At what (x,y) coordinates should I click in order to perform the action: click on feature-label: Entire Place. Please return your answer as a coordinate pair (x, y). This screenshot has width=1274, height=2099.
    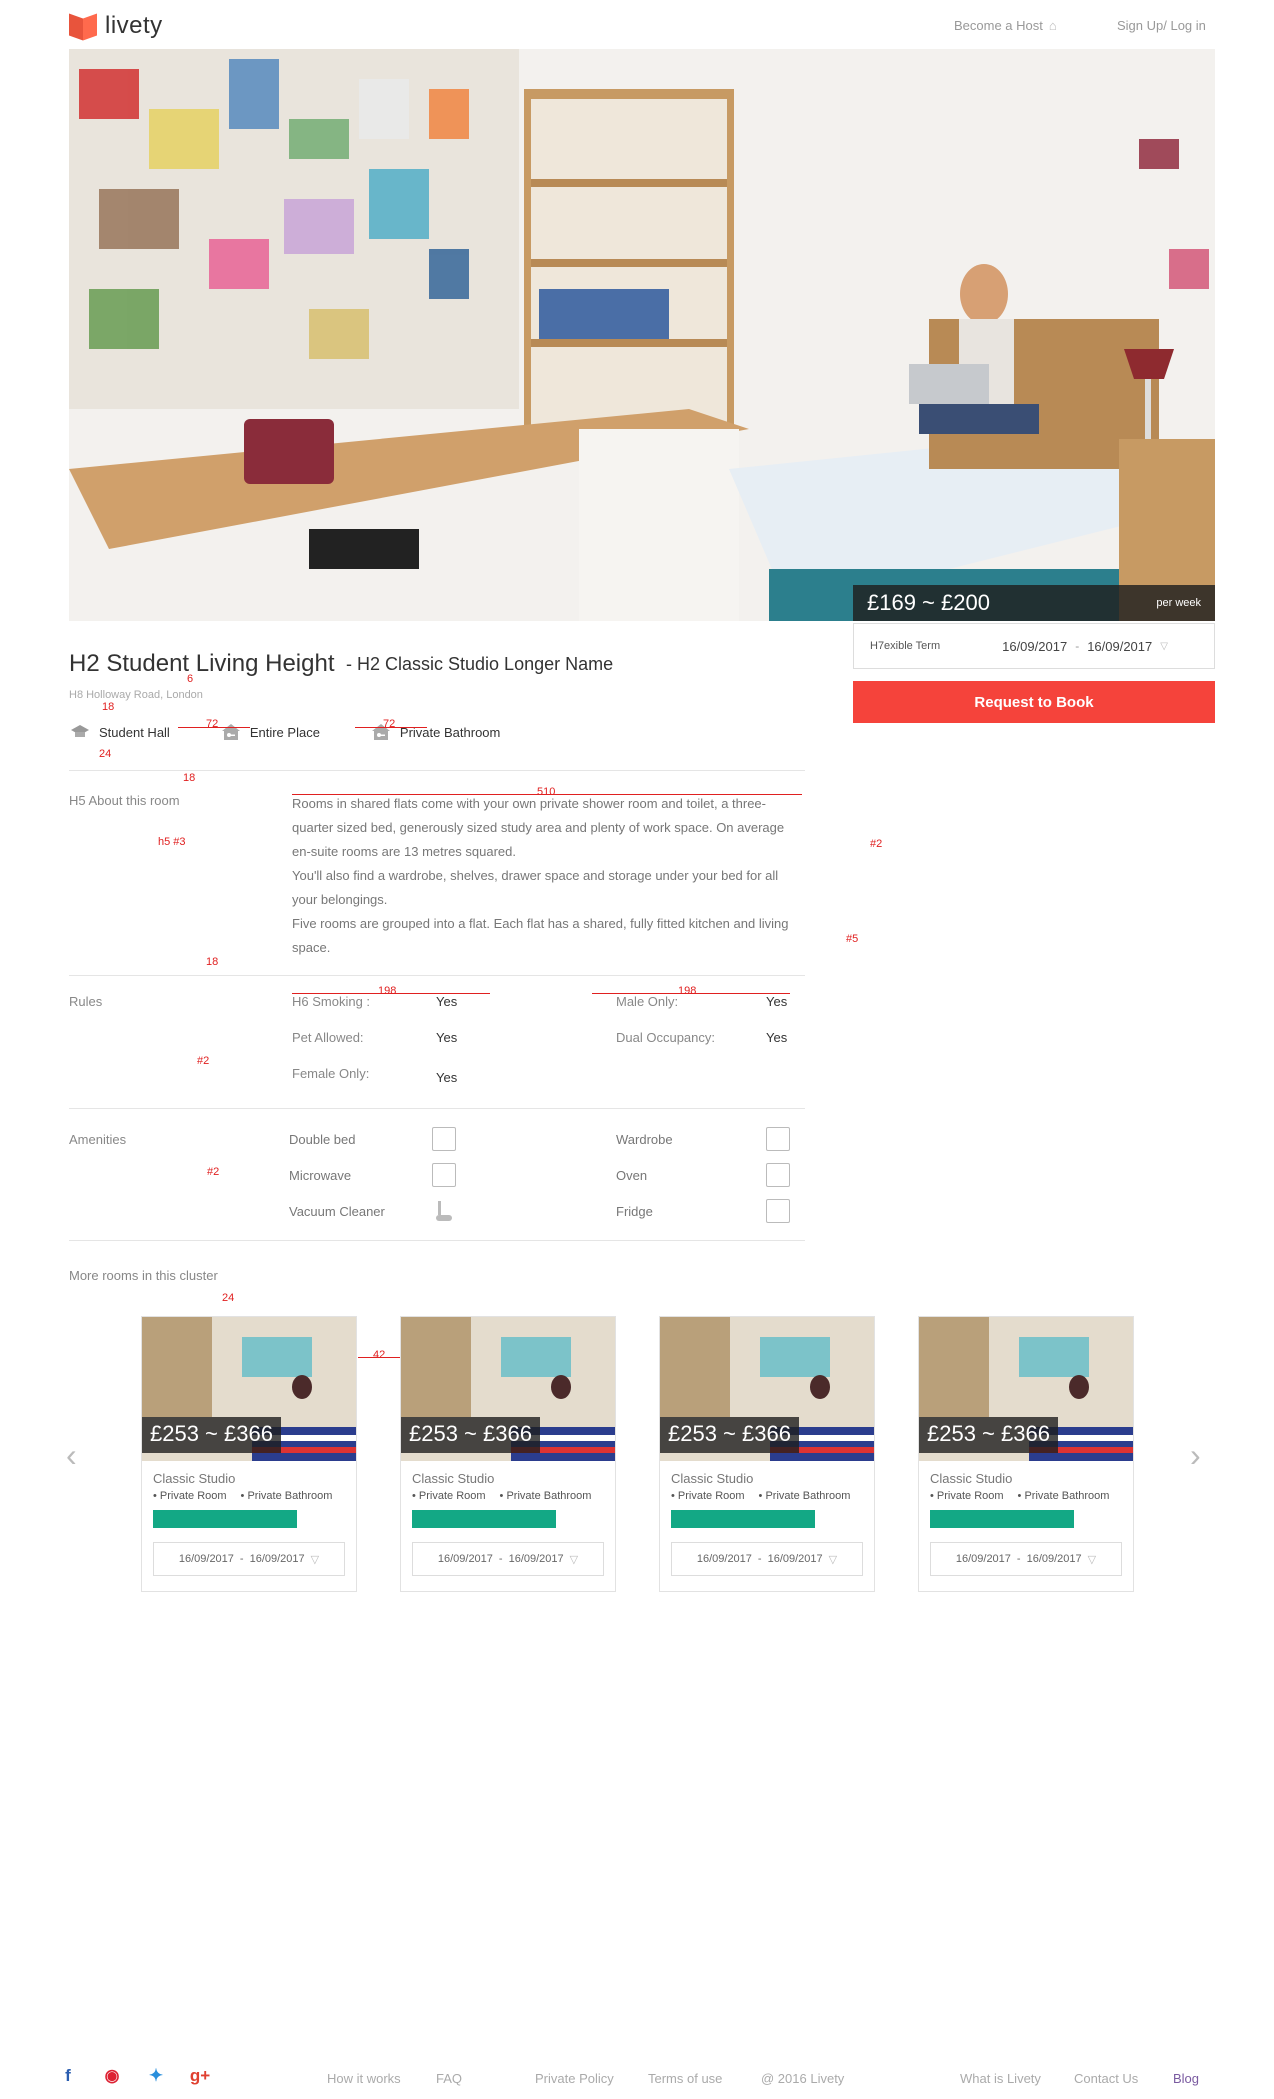
    Looking at the image, I should click on (284, 732).